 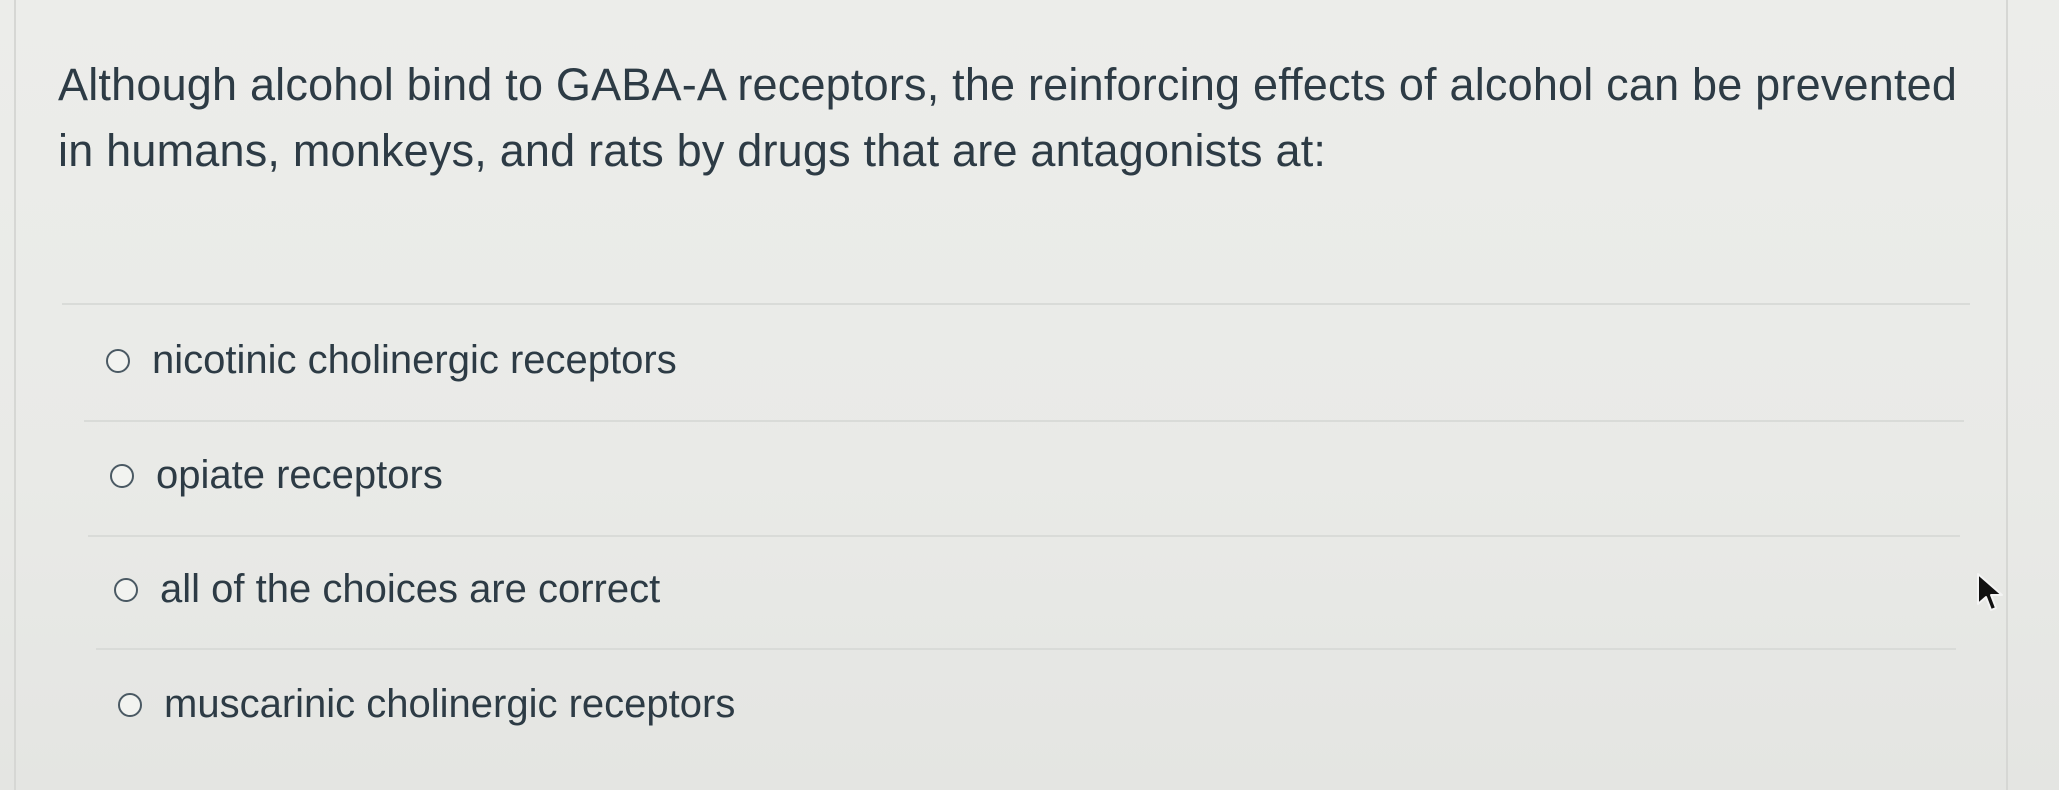 I want to click on option-label: muscarinic cholinergic receptors, so click(x=450, y=704).